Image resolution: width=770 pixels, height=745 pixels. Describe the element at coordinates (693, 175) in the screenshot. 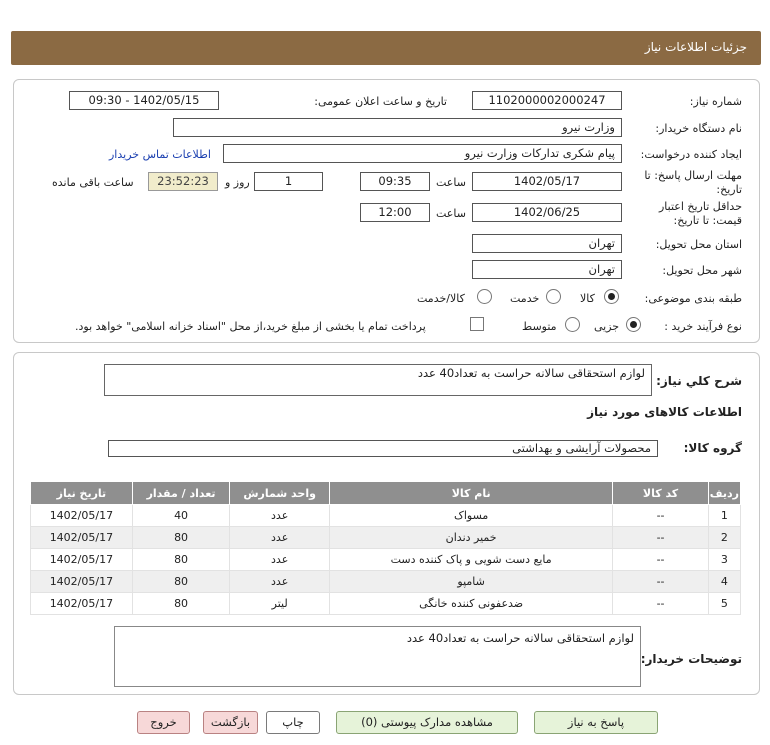

I see `deadline-label-line1: مهلت ارسال پاسخ: تا` at that location.